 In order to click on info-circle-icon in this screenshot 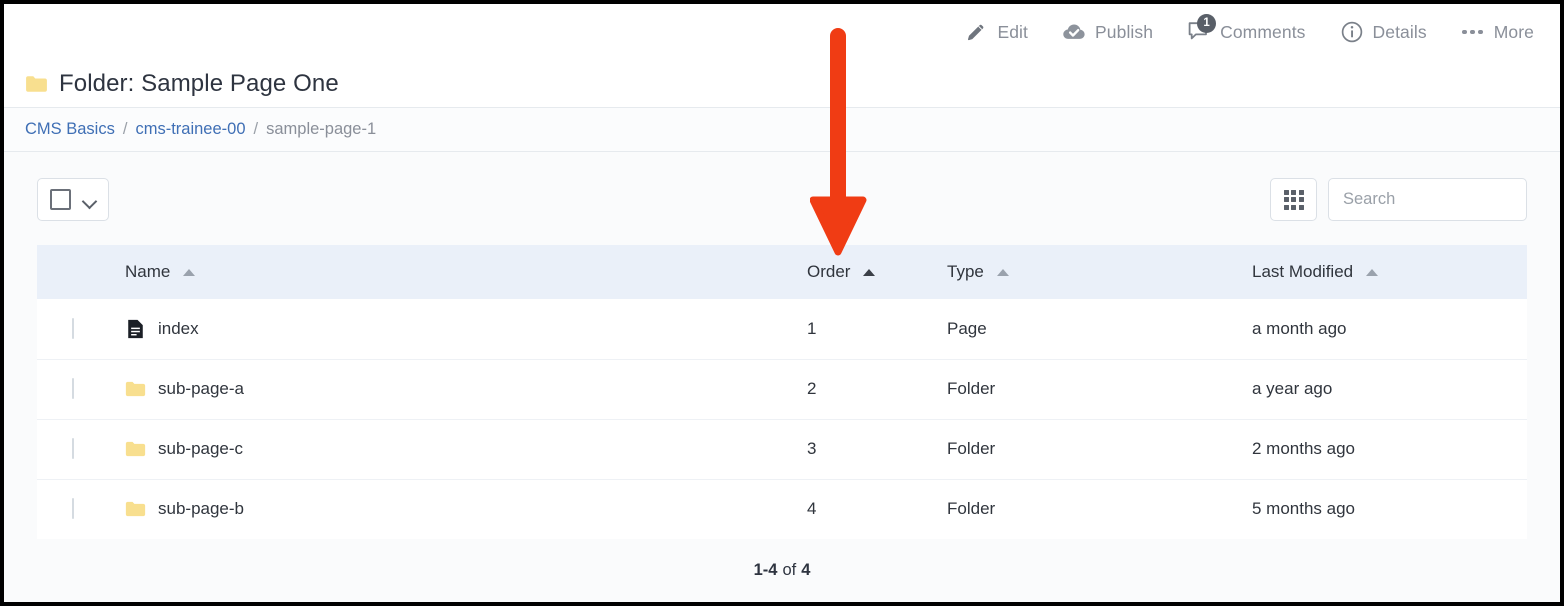, I will do `click(1352, 32)`.